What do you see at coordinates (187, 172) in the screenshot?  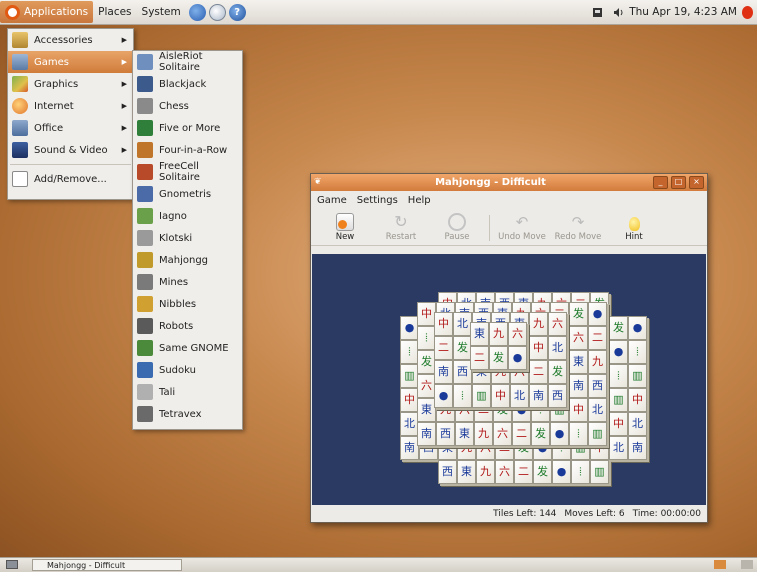 I see `games-item-freecell-solitaire: FreeCell Solitaire` at bounding box center [187, 172].